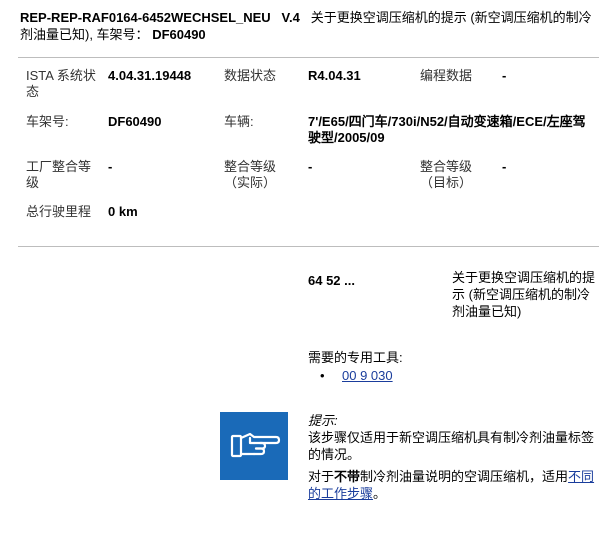 The image size is (603, 542). I want to click on mileage-label: 总行驶里程, so click(59, 211).